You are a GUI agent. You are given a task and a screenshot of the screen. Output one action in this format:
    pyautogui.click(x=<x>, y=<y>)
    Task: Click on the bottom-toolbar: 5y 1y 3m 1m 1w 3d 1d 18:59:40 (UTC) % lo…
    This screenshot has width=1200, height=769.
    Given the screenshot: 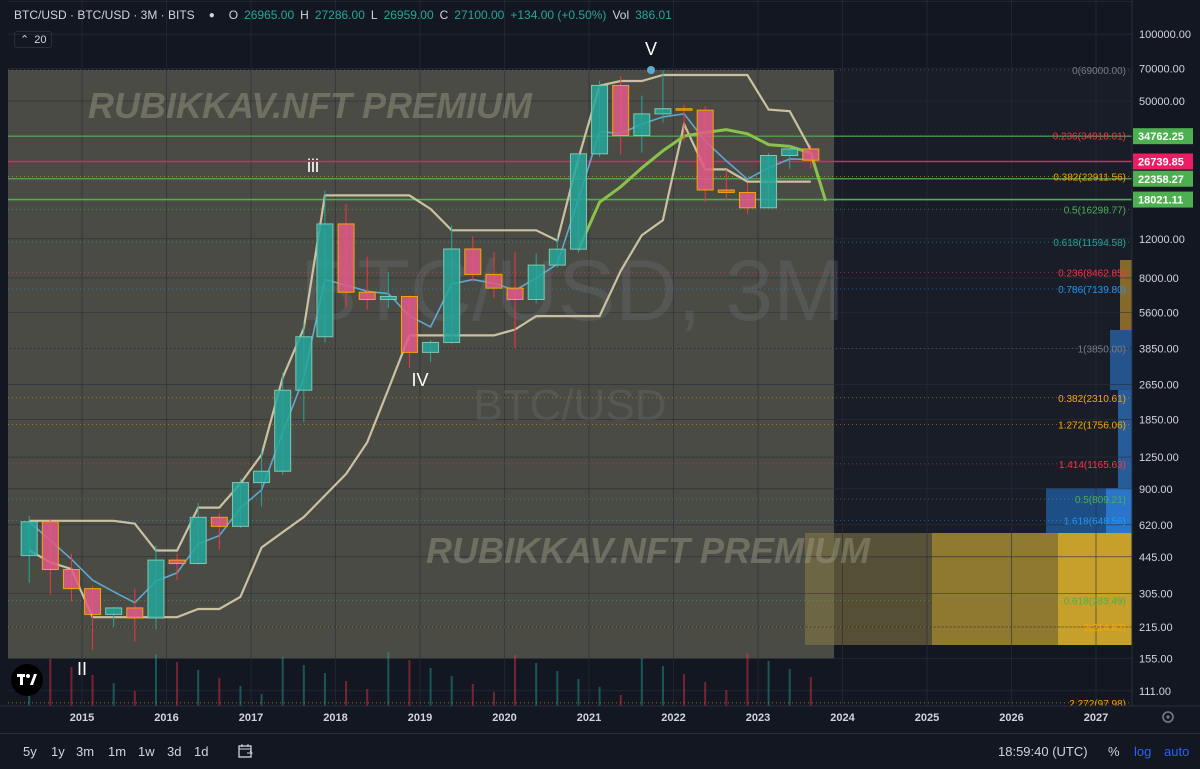 What is the action you would take?
    pyautogui.click(x=600, y=751)
    